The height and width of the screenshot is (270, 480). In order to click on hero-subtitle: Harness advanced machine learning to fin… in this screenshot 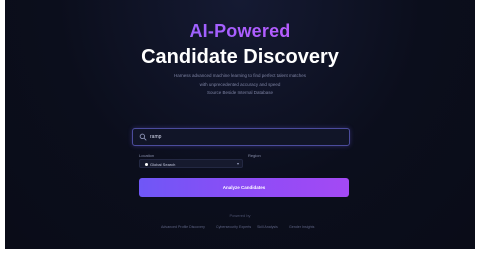, I will do `click(240, 85)`.